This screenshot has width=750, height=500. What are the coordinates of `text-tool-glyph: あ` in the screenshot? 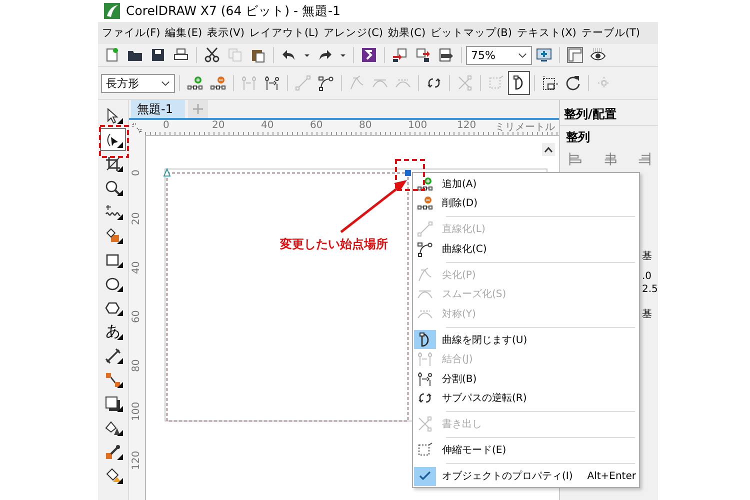 It's located at (113, 331).